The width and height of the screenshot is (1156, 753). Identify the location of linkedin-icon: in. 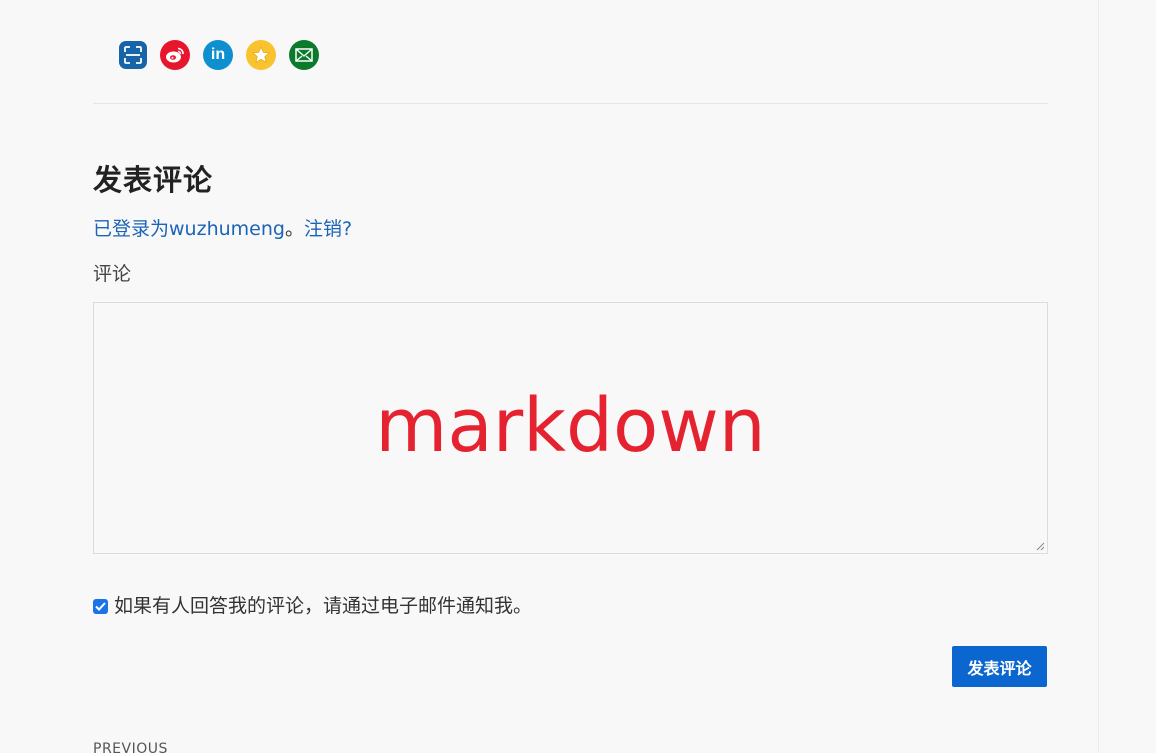
(218, 54).